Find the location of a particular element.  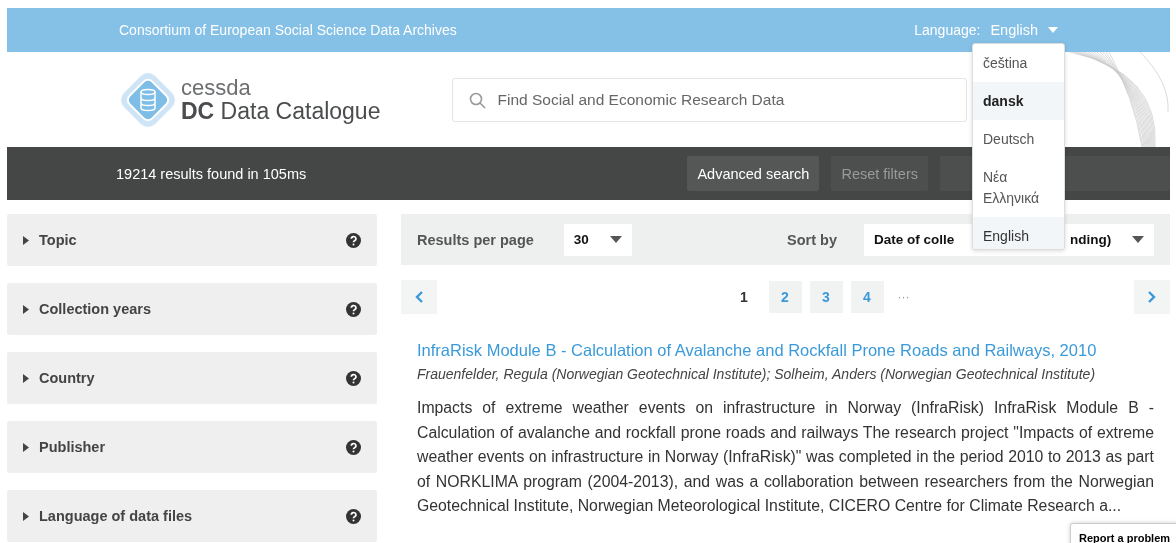

logo-wordmark: cessda is located at coordinates (216, 87).